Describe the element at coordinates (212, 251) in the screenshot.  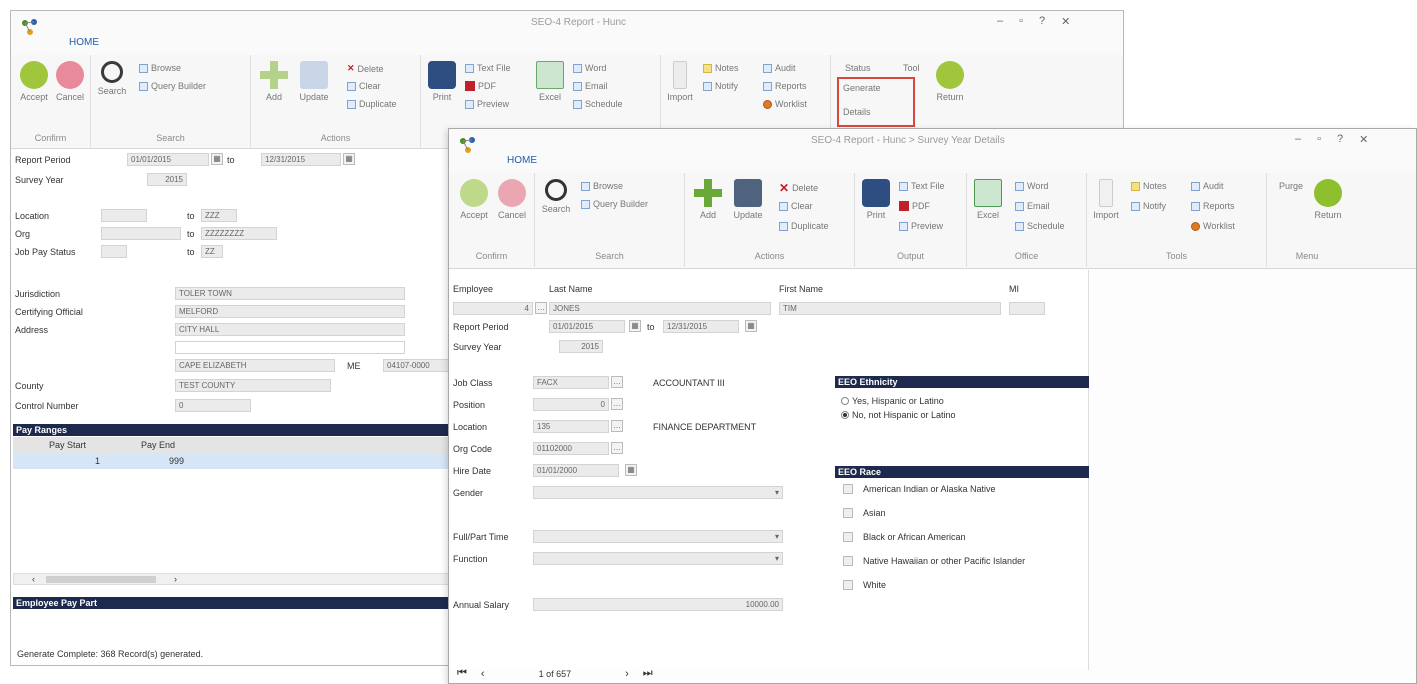
I see `job-pay-status-to-field: ZZ` at that location.